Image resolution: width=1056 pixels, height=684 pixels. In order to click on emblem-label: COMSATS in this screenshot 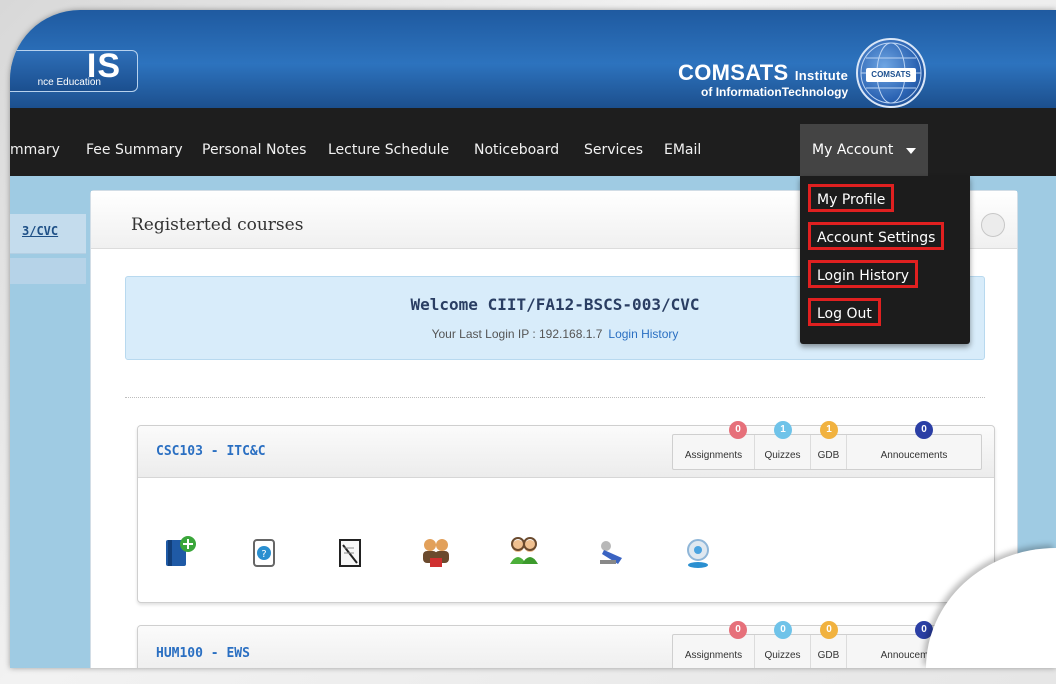, I will do `click(891, 75)`.